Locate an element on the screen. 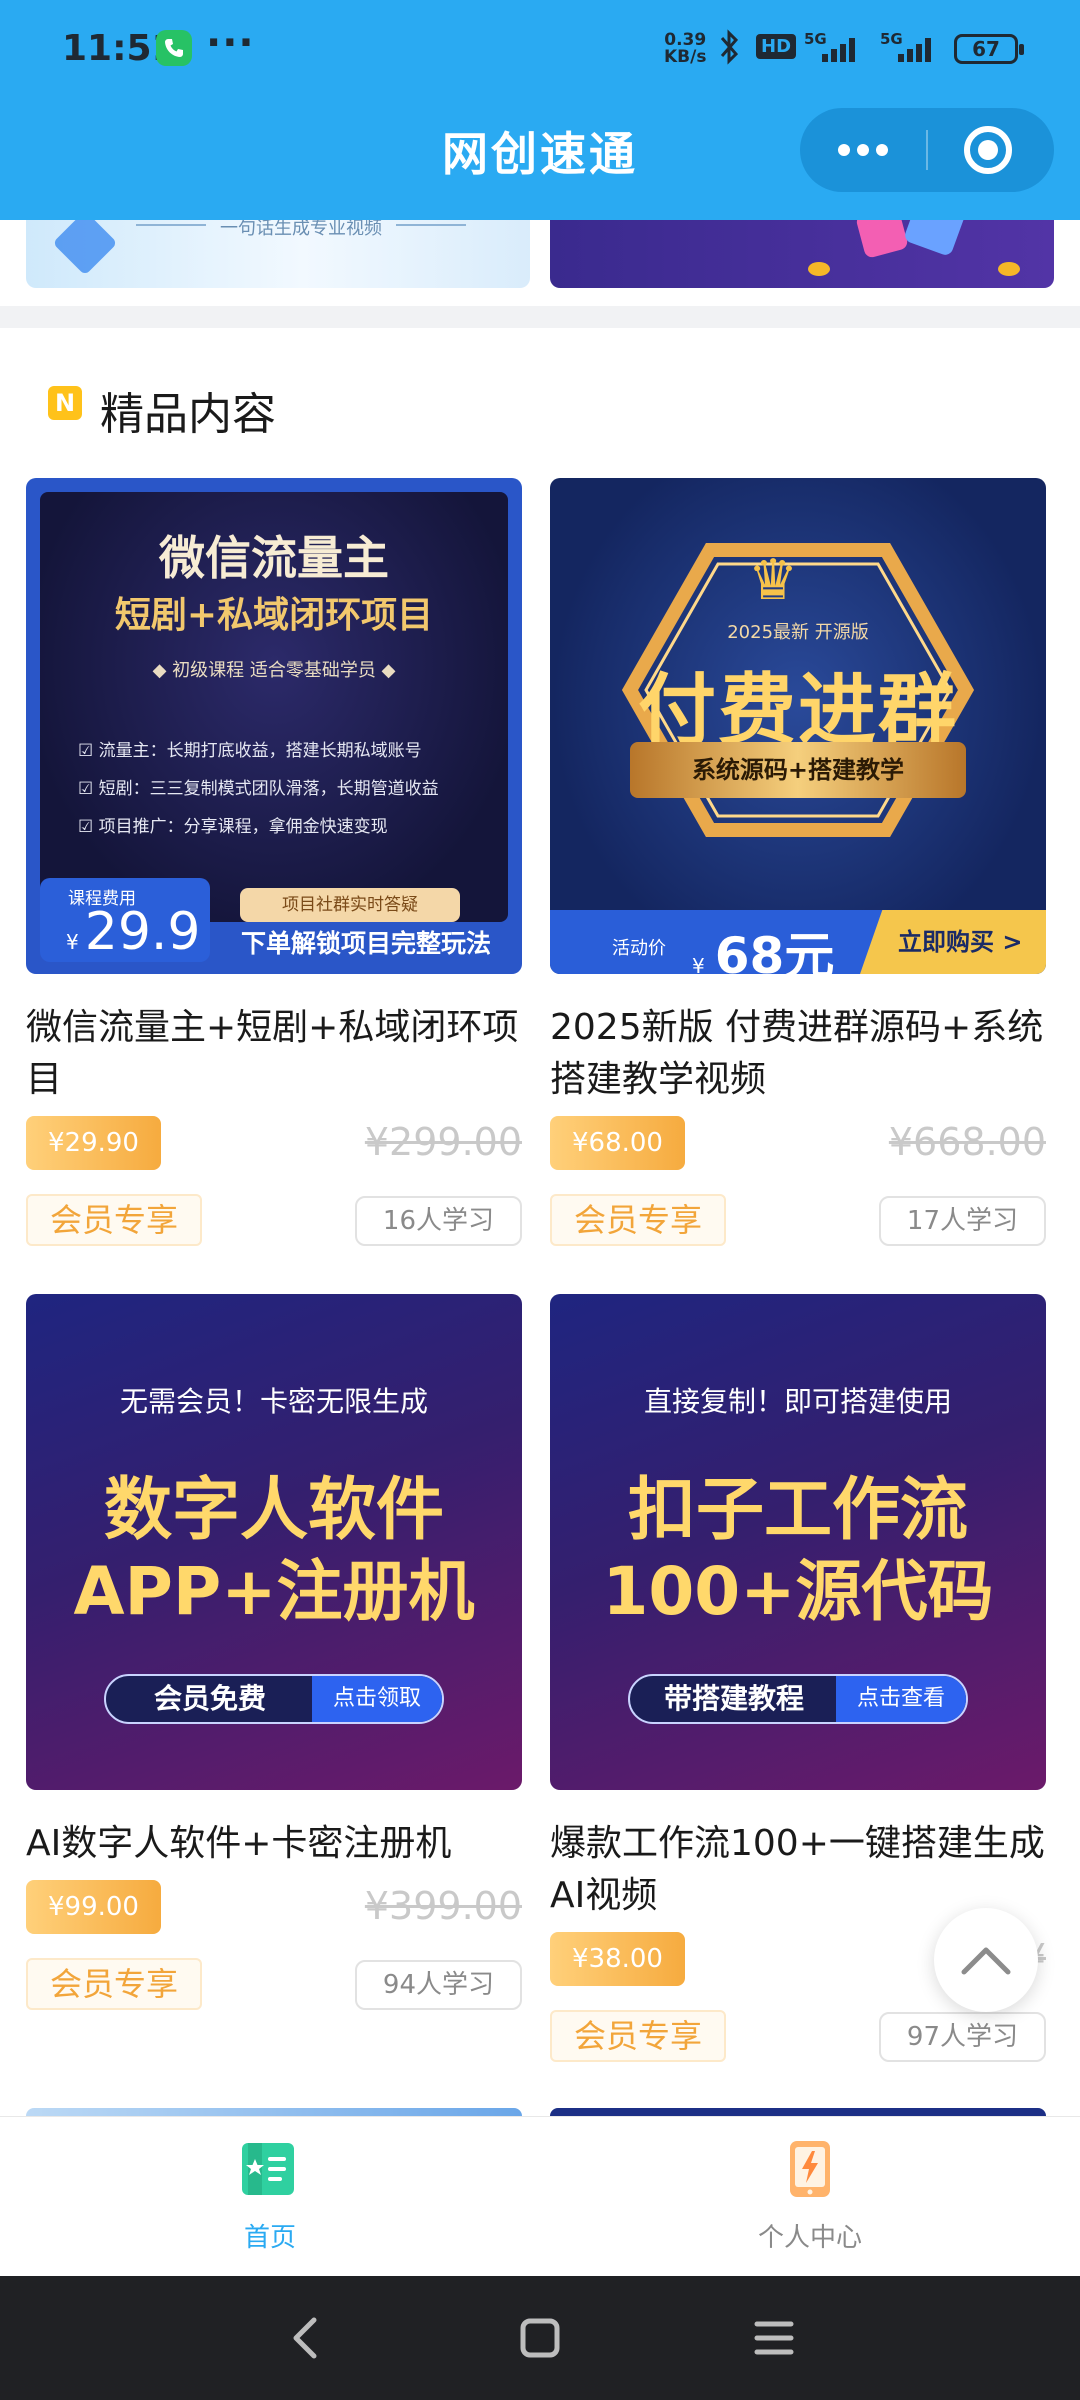 The width and height of the screenshot is (1080, 2400). price-badge: ¥99.00 is located at coordinates (93, 1907).